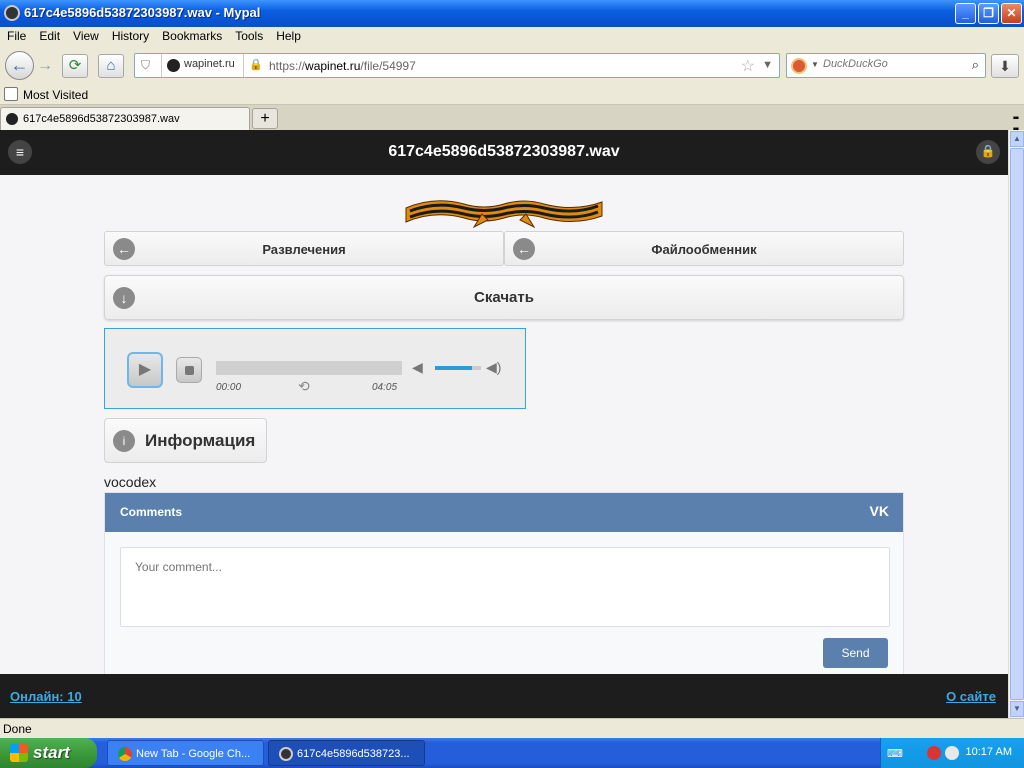  What do you see at coordinates (142, 12) in the screenshot?
I see `window-title: 617c4e5896d53872303987.wav - Mypal` at bounding box center [142, 12].